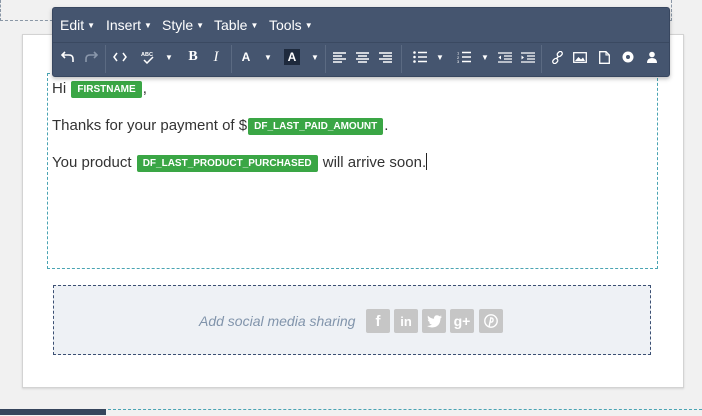 This screenshot has width=702, height=416. Describe the element at coordinates (604, 57) in the screenshot. I see `file-icon` at that location.